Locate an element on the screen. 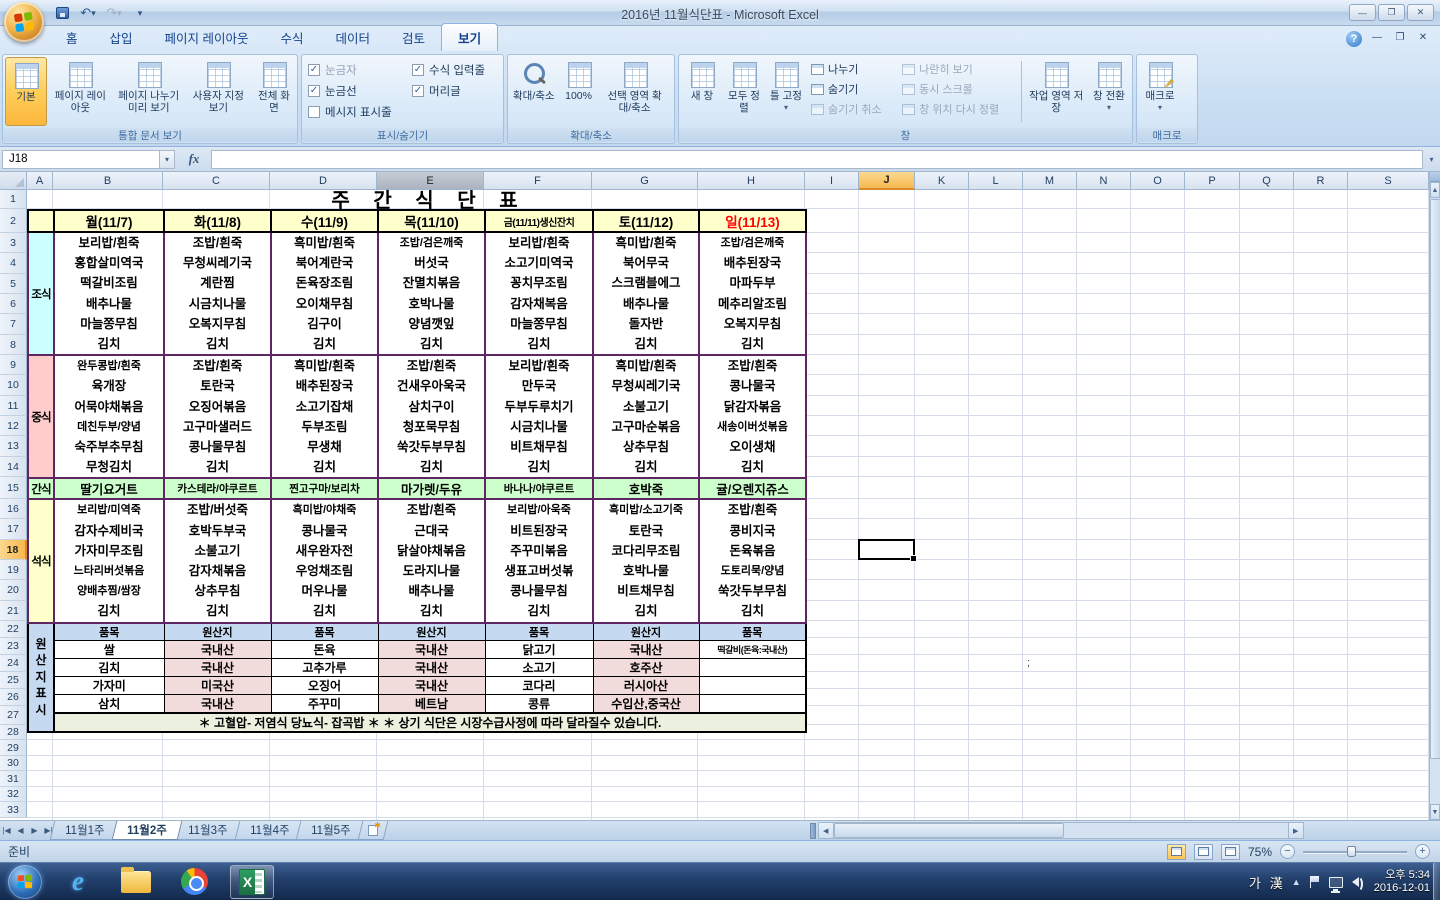 This screenshot has width=1440, height=900. snack-cell: 바나나/야쿠르트 is located at coordinates (539, 489).